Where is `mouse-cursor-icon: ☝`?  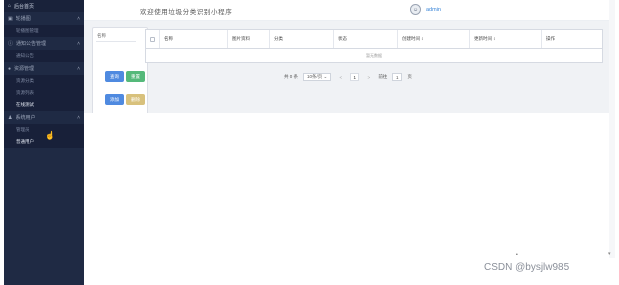 mouse-cursor-icon: ☝ is located at coordinates (50, 135).